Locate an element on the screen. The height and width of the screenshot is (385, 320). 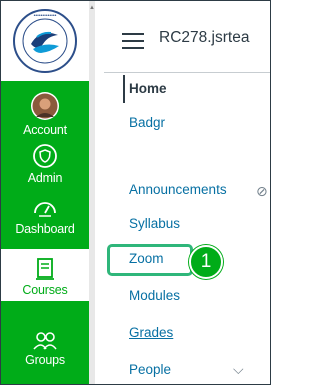
book-icon is located at coordinates (45, 269).